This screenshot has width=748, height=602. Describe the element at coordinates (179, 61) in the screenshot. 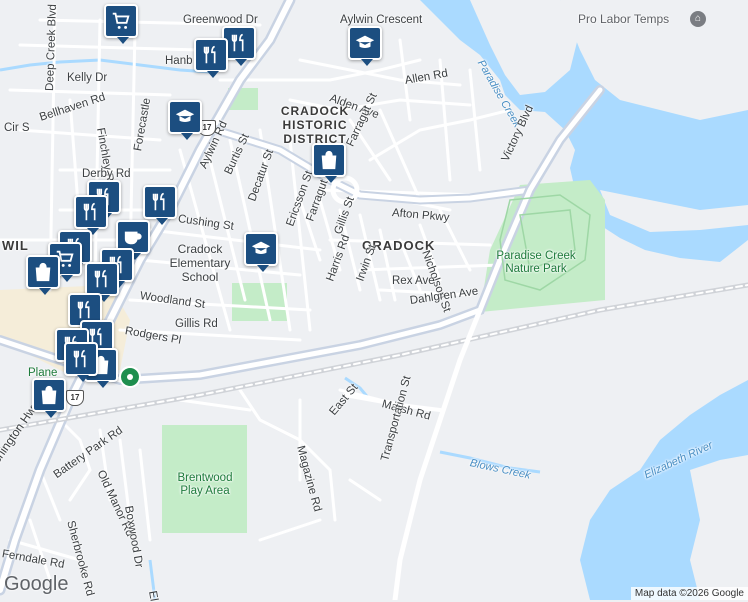

I see `hanb-label: Hanb` at that location.